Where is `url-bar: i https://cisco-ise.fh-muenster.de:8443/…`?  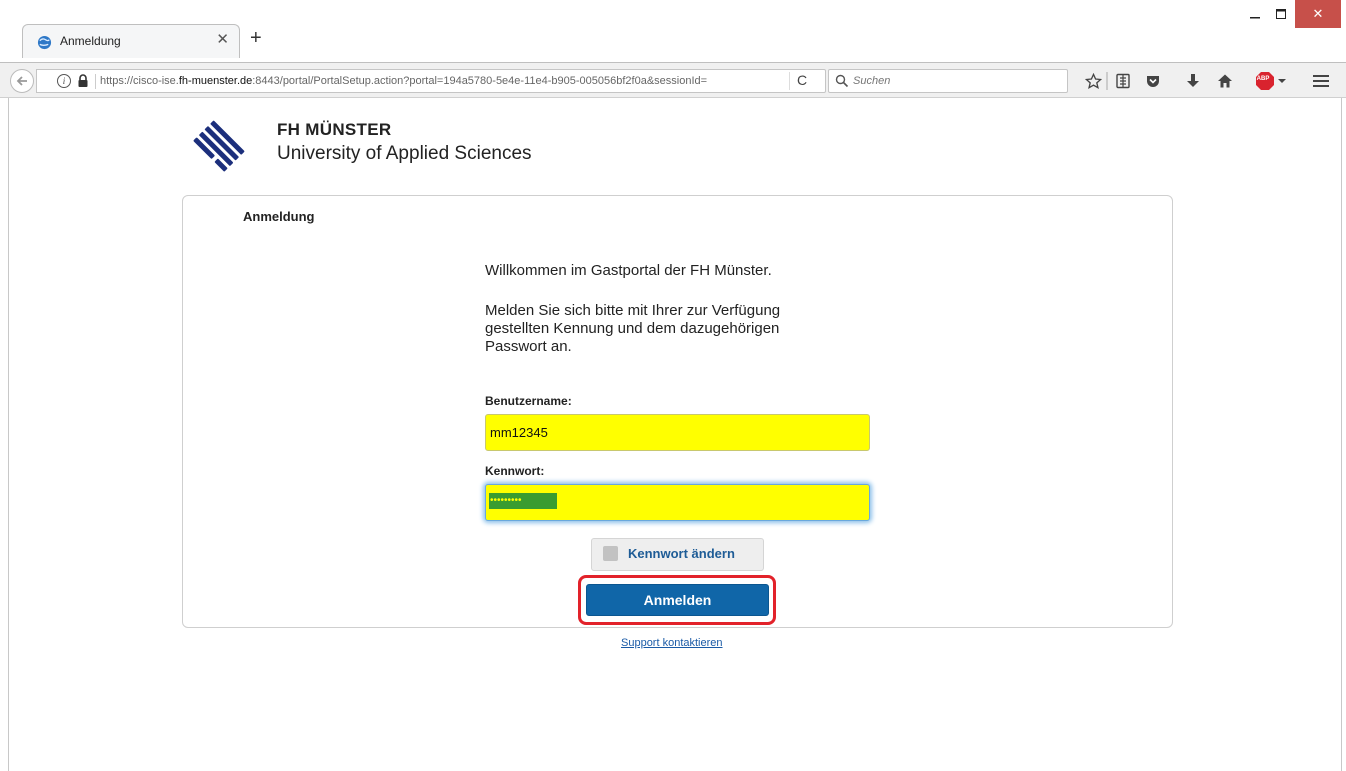
url-bar: i https://cisco-ise.fh-muenster.de:8443/… is located at coordinates (431, 81).